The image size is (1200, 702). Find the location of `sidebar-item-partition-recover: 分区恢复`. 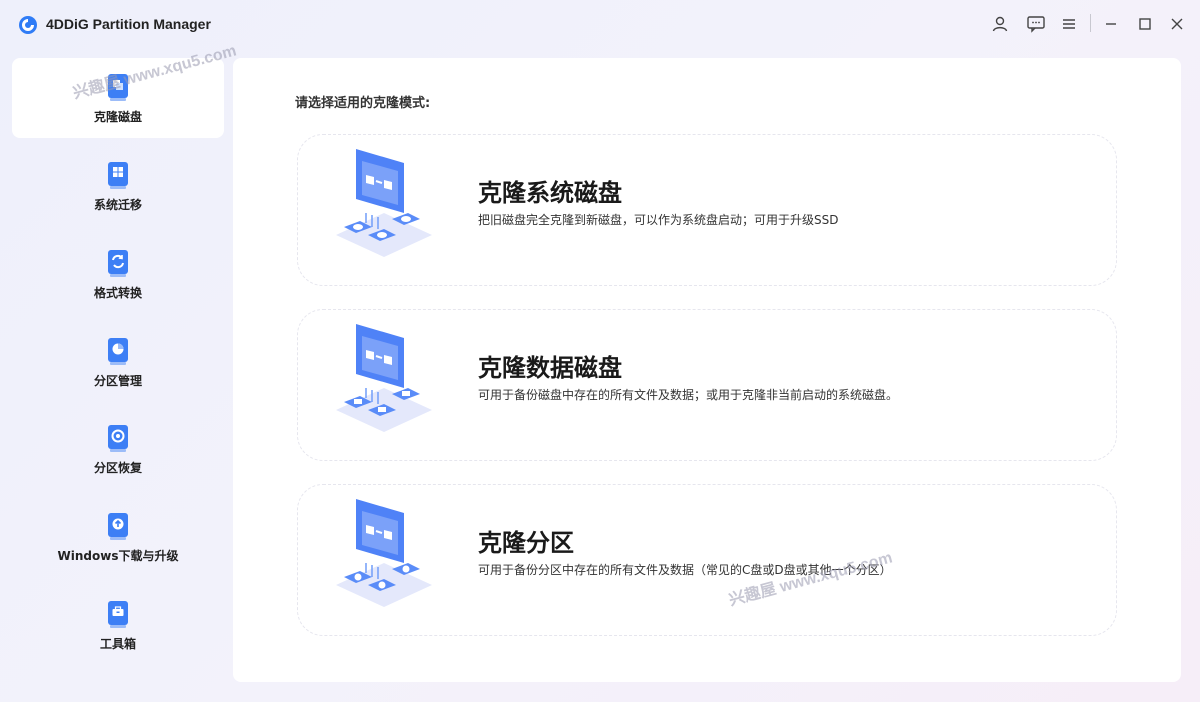

sidebar-item-partition-recover: 分区恢复 is located at coordinates (118, 449).